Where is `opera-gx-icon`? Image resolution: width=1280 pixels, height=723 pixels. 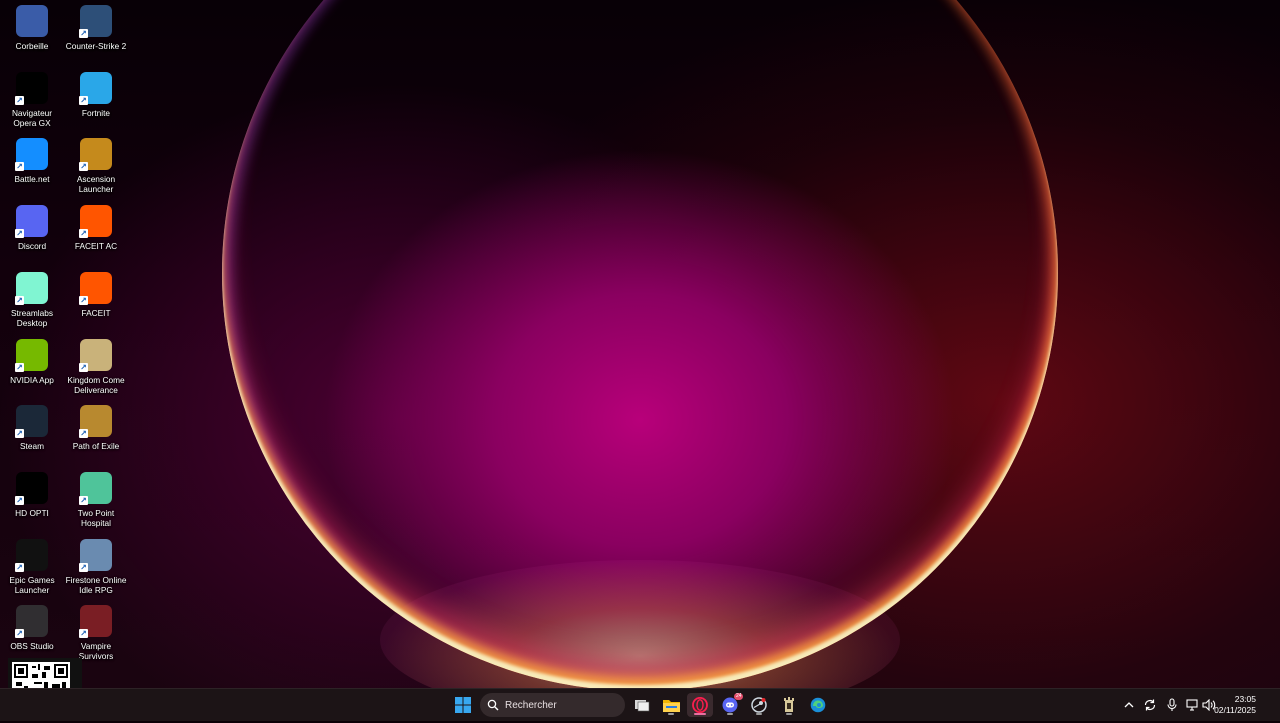 opera-gx-icon is located at coordinates (700, 705).